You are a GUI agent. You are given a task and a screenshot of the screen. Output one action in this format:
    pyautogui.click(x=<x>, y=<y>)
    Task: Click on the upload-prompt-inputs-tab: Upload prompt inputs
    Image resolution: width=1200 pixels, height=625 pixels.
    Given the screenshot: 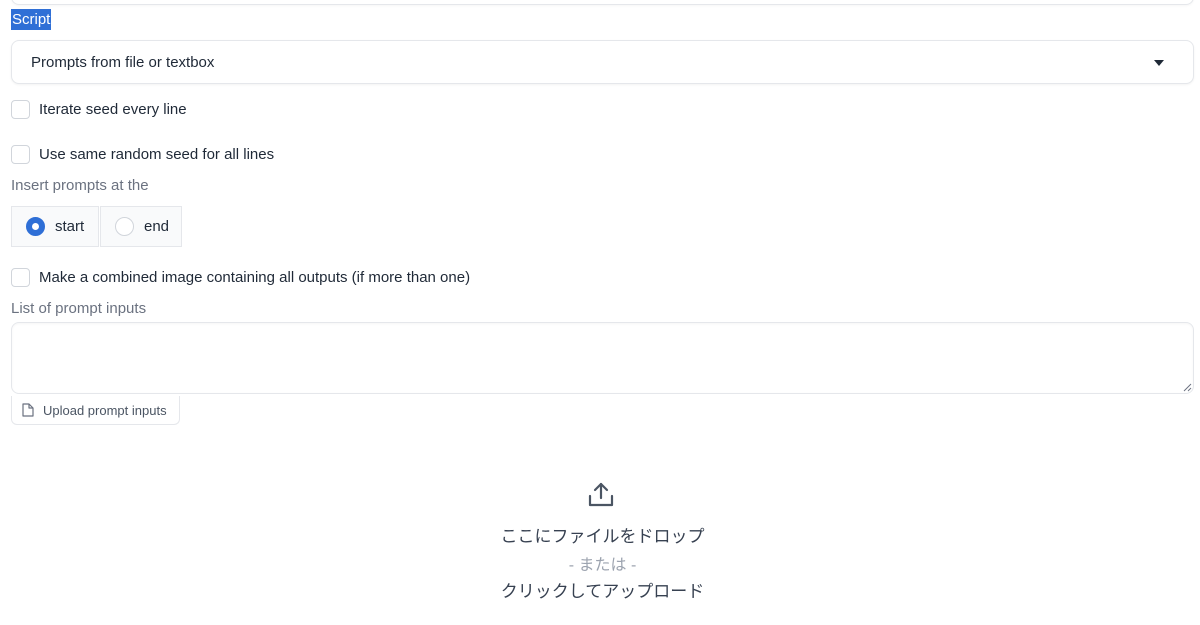 What is the action you would take?
    pyautogui.click(x=95, y=410)
    